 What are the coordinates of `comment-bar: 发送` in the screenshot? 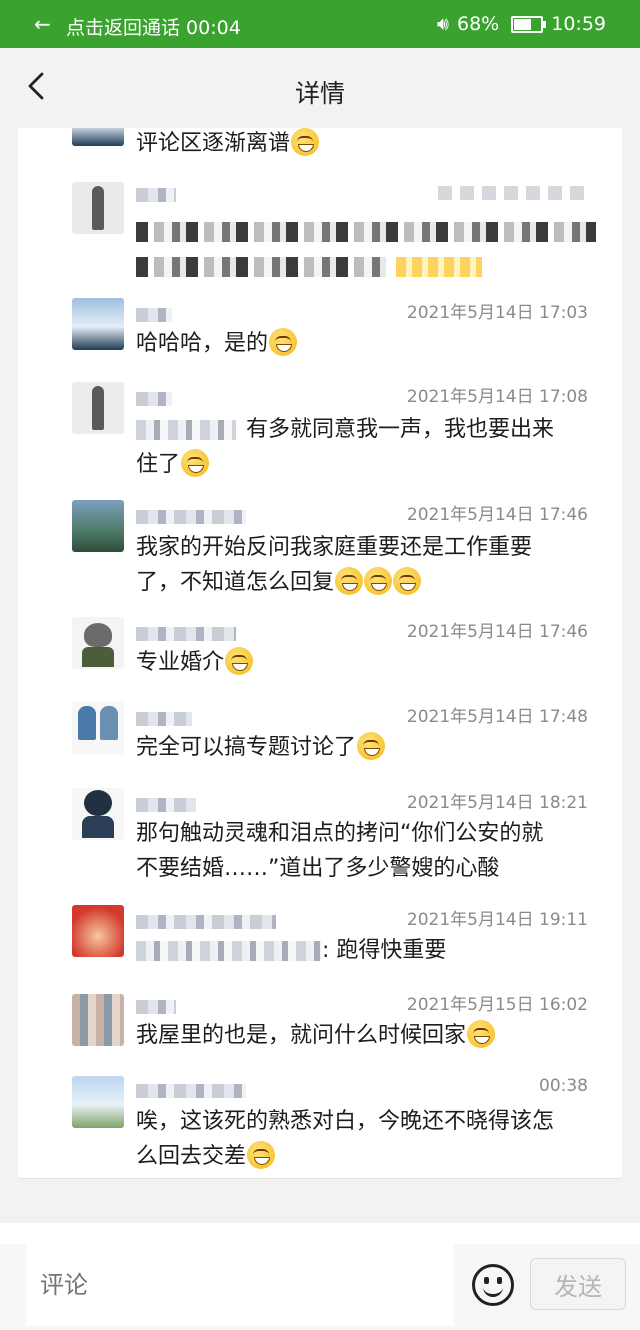 It's located at (320, 1287).